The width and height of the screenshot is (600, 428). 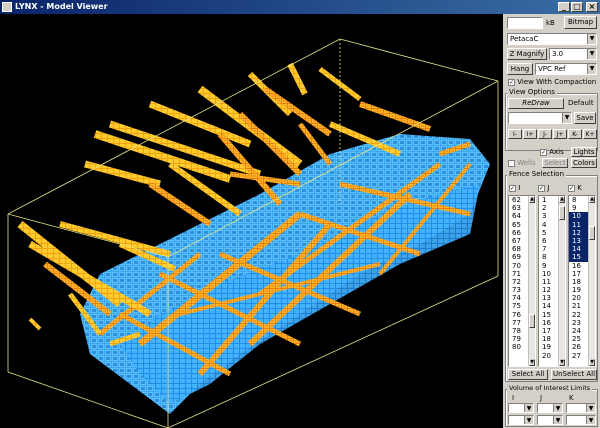 I want to click on fence-i-checkbox: ✓ I, so click(x=514, y=188).